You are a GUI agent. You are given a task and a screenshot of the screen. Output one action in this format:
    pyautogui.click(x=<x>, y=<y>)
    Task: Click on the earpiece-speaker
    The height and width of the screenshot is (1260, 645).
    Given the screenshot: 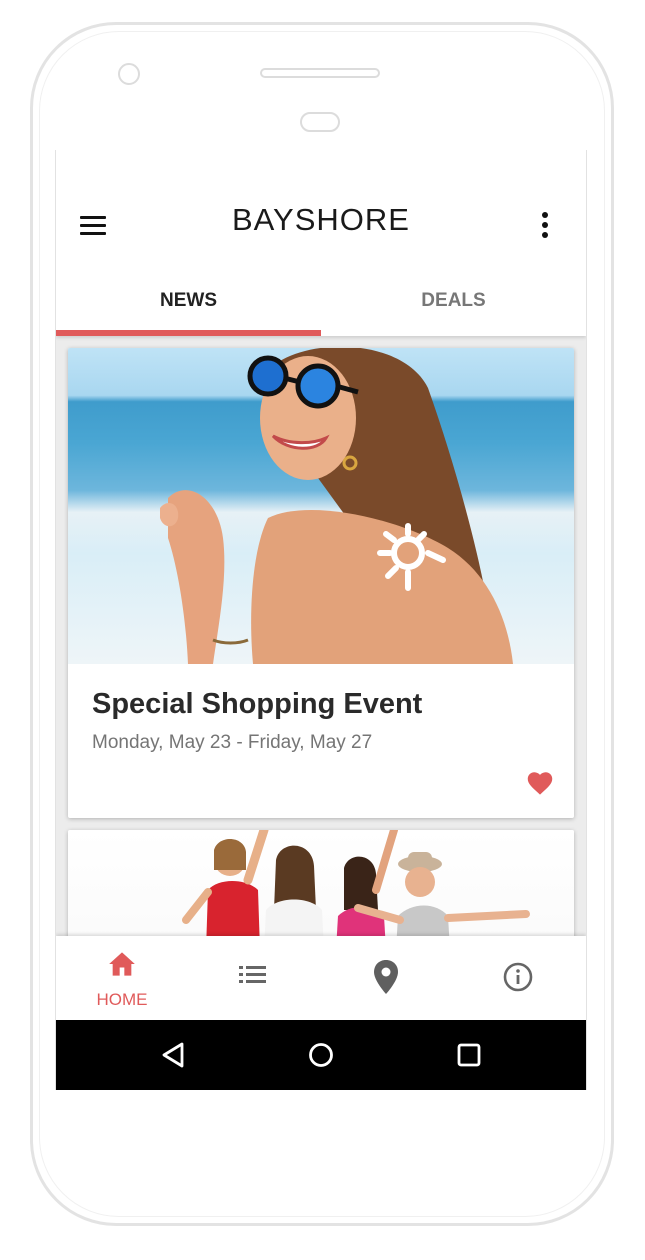 What is the action you would take?
    pyautogui.click(x=320, y=73)
    